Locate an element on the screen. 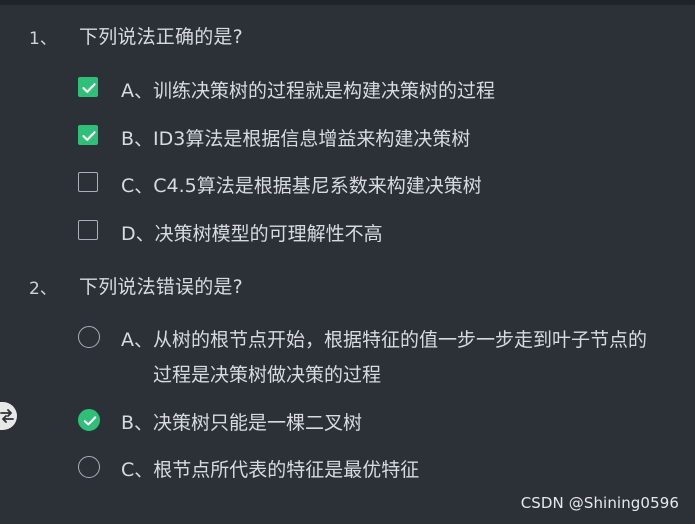 The height and width of the screenshot is (524, 695). question-2-text: 下列说法错误的是? is located at coordinates (161, 287).